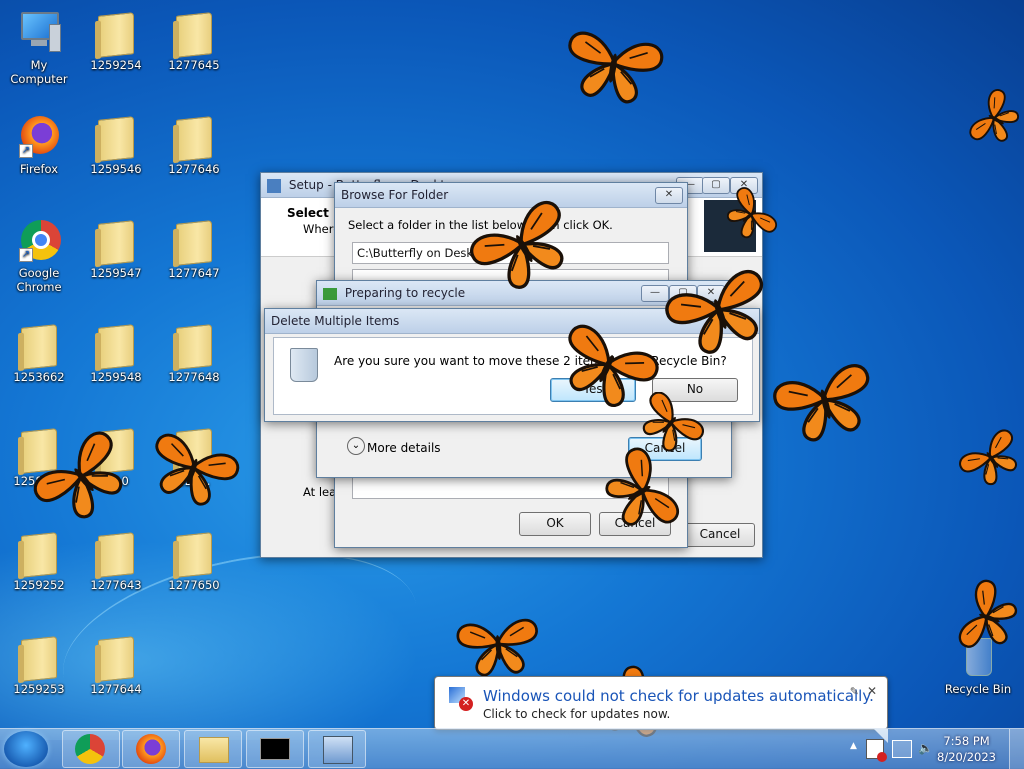 The width and height of the screenshot is (1024, 769). What do you see at coordinates (330, 293) in the screenshot?
I see `recycle-progress-icon` at bounding box center [330, 293].